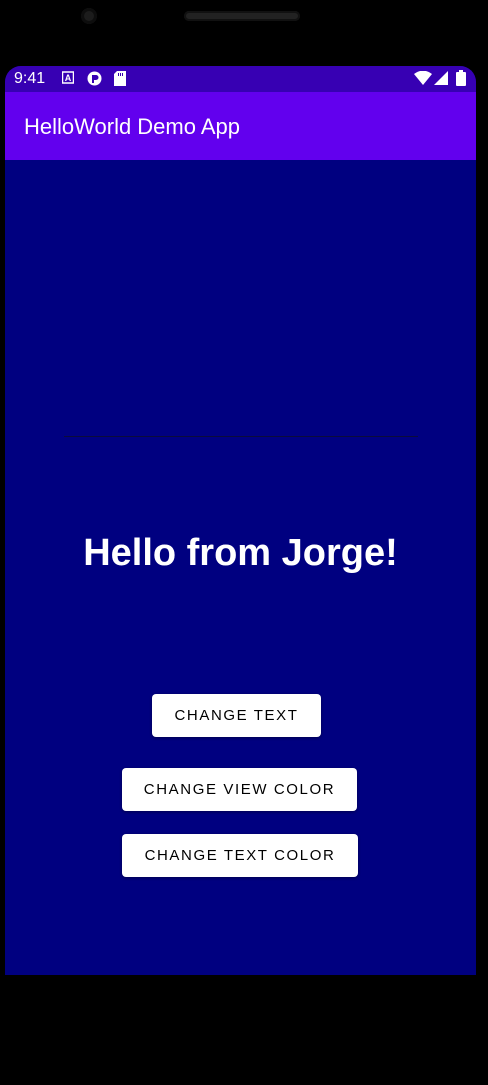 This screenshot has height=1085, width=488. What do you see at coordinates (240, 855) in the screenshot?
I see `change-text-color-button: CHANGE TEXT COLOR` at bounding box center [240, 855].